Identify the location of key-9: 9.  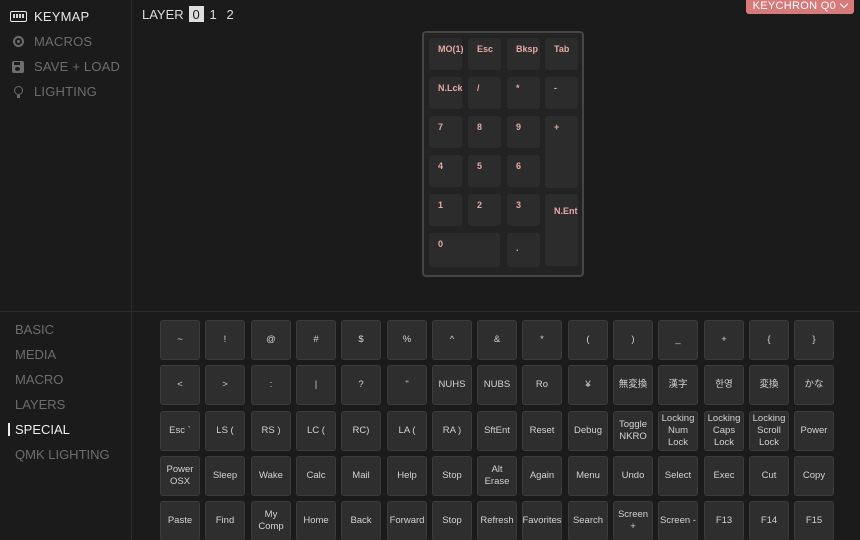
(523, 132).